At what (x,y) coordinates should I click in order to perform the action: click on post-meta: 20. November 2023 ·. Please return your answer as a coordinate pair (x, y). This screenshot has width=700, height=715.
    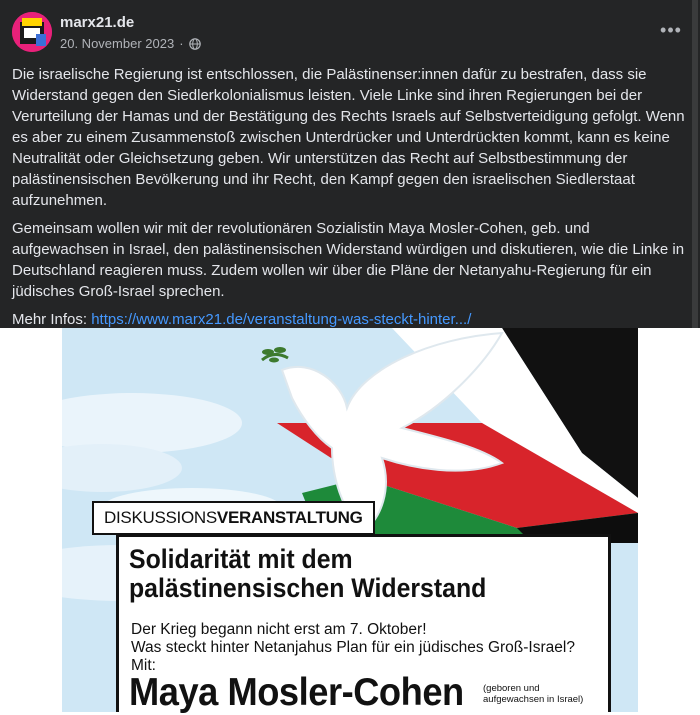
    Looking at the image, I should click on (130, 43).